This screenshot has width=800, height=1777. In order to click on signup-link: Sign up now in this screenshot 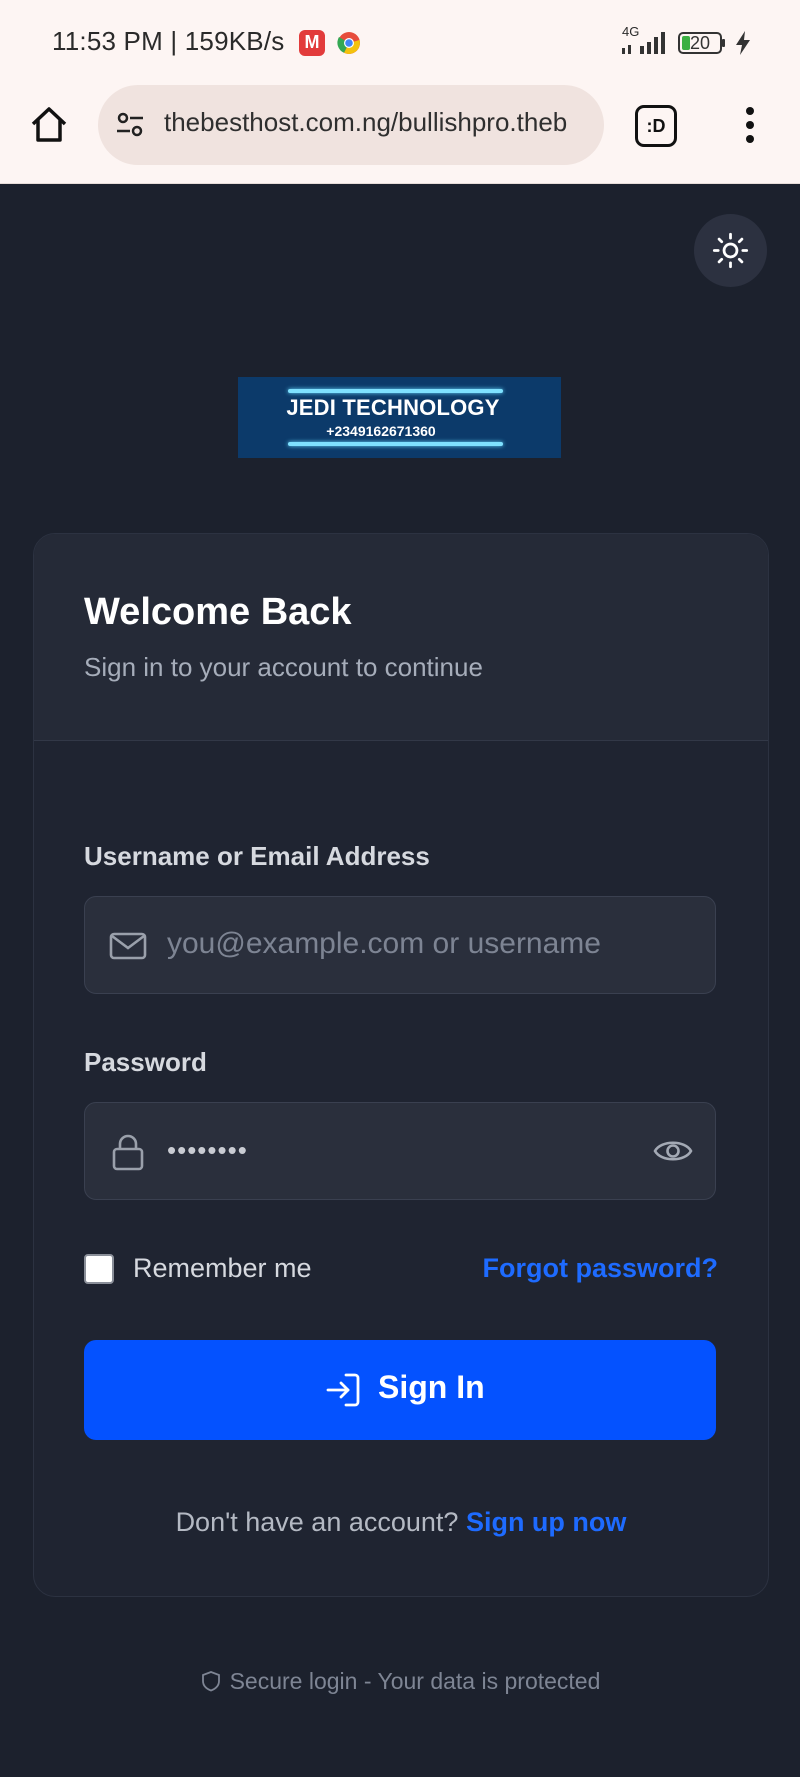, I will do `click(546, 1522)`.